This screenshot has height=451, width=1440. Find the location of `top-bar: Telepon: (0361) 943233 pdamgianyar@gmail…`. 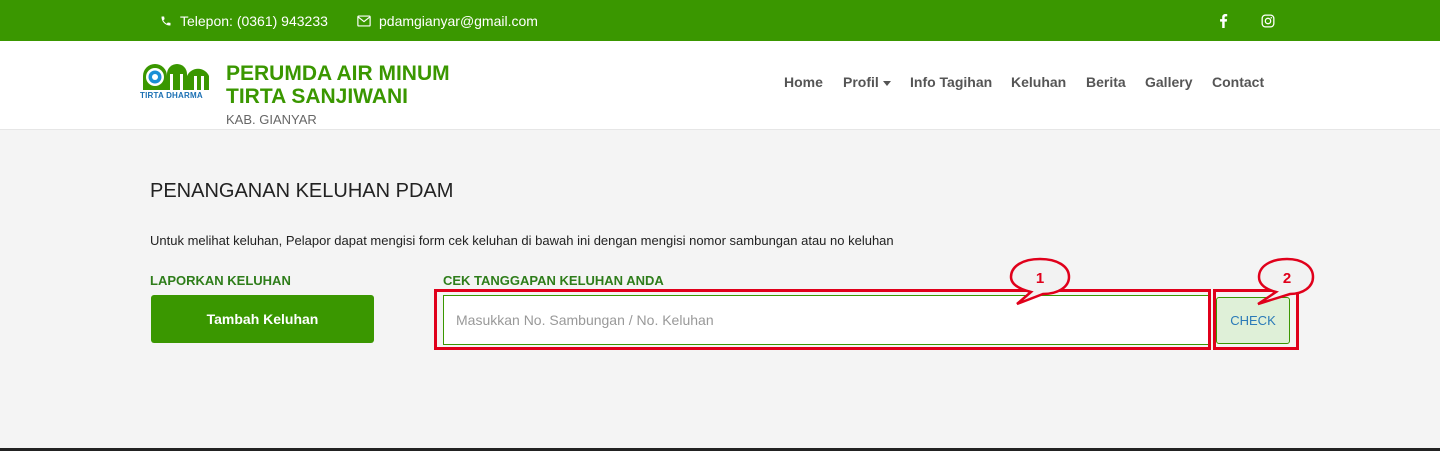

top-bar: Telepon: (0361) 943233 pdamgianyar@gmail… is located at coordinates (720, 20).